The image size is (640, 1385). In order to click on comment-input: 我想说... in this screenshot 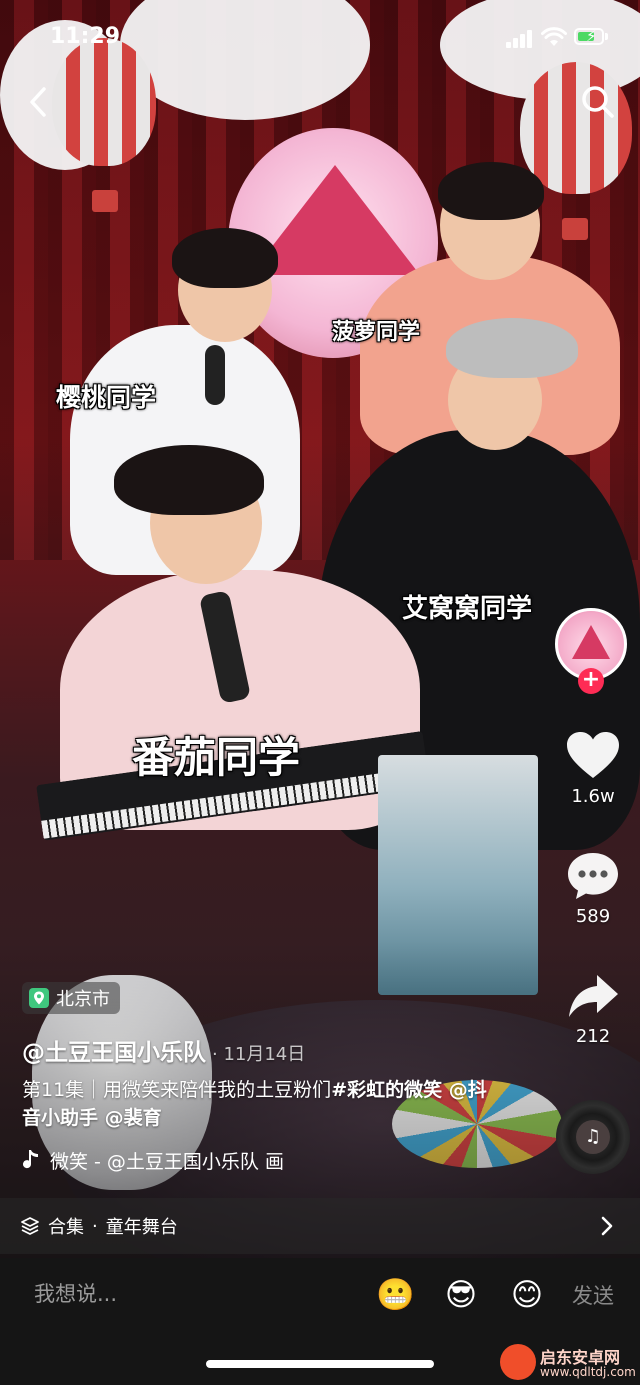, I will do `click(75, 1293)`.